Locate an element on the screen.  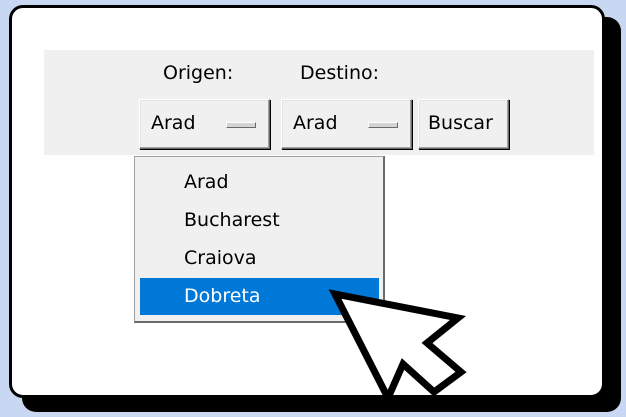
origen-selected-value: Arad is located at coordinates (173, 123).